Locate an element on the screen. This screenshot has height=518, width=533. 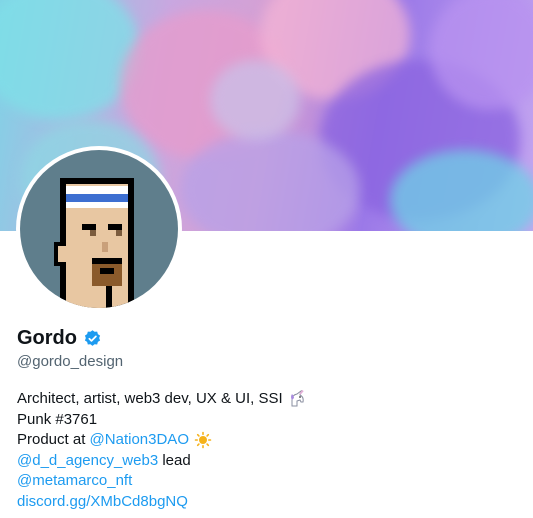
discord-link: discord.gg/XMbCd8bgNQ is located at coordinates (102, 502).